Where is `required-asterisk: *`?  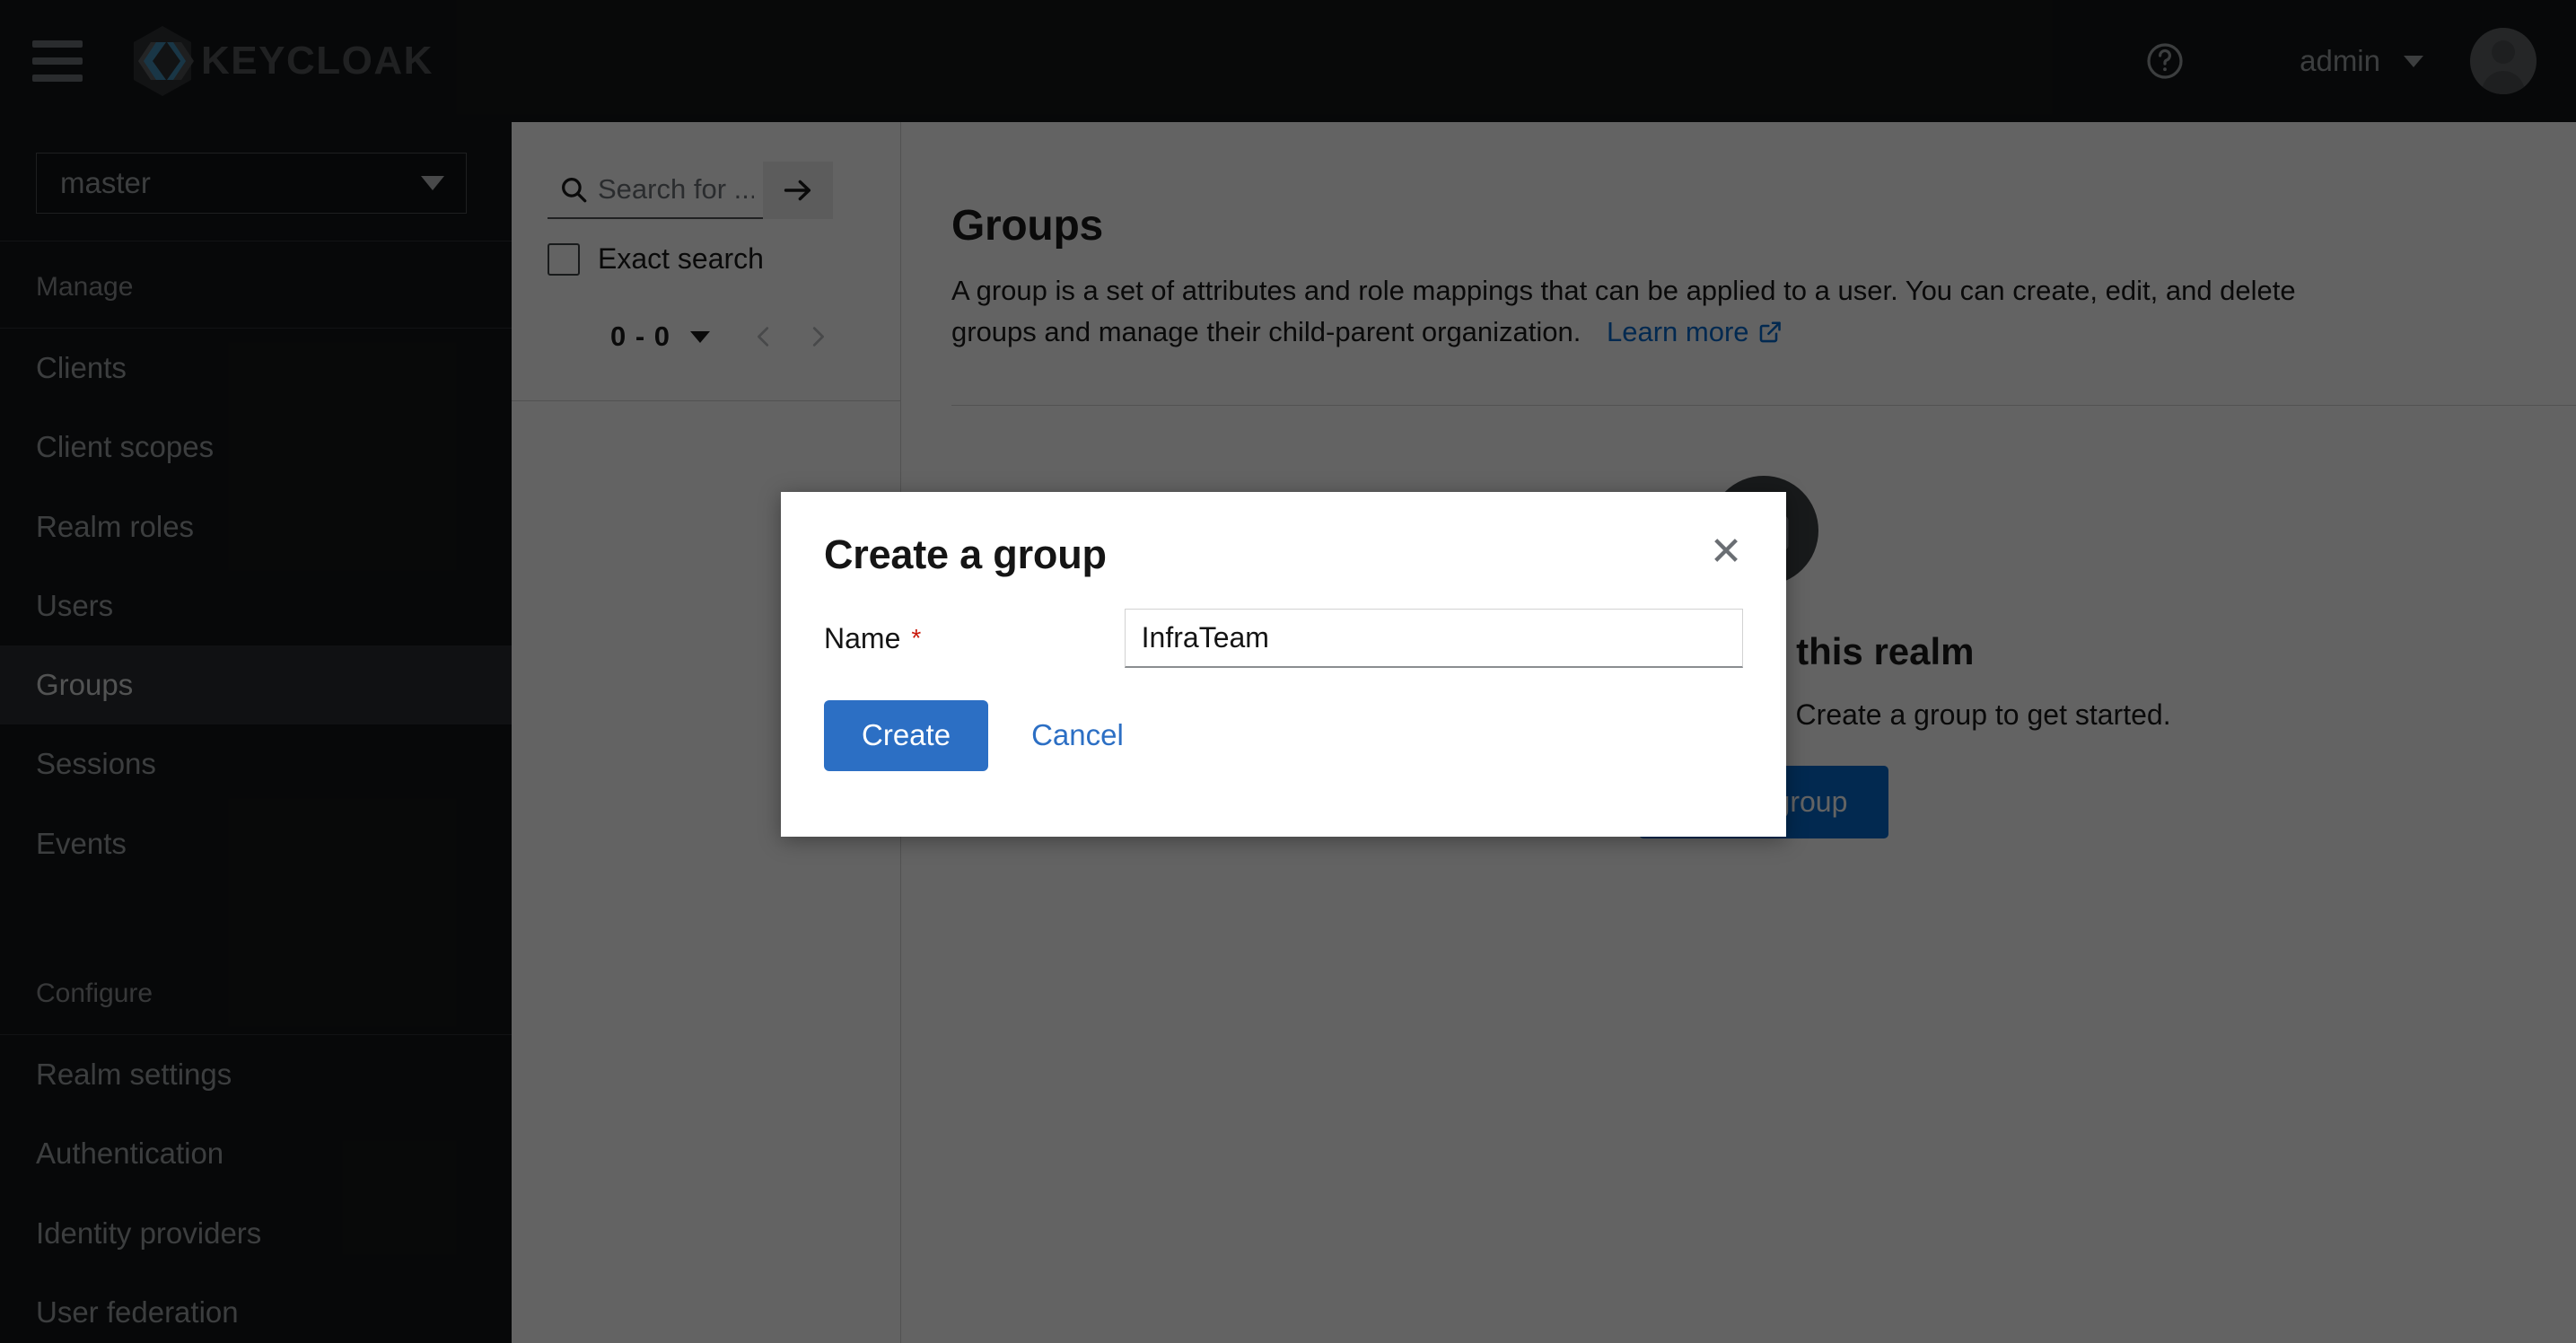
required-asterisk: * is located at coordinates (916, 638).